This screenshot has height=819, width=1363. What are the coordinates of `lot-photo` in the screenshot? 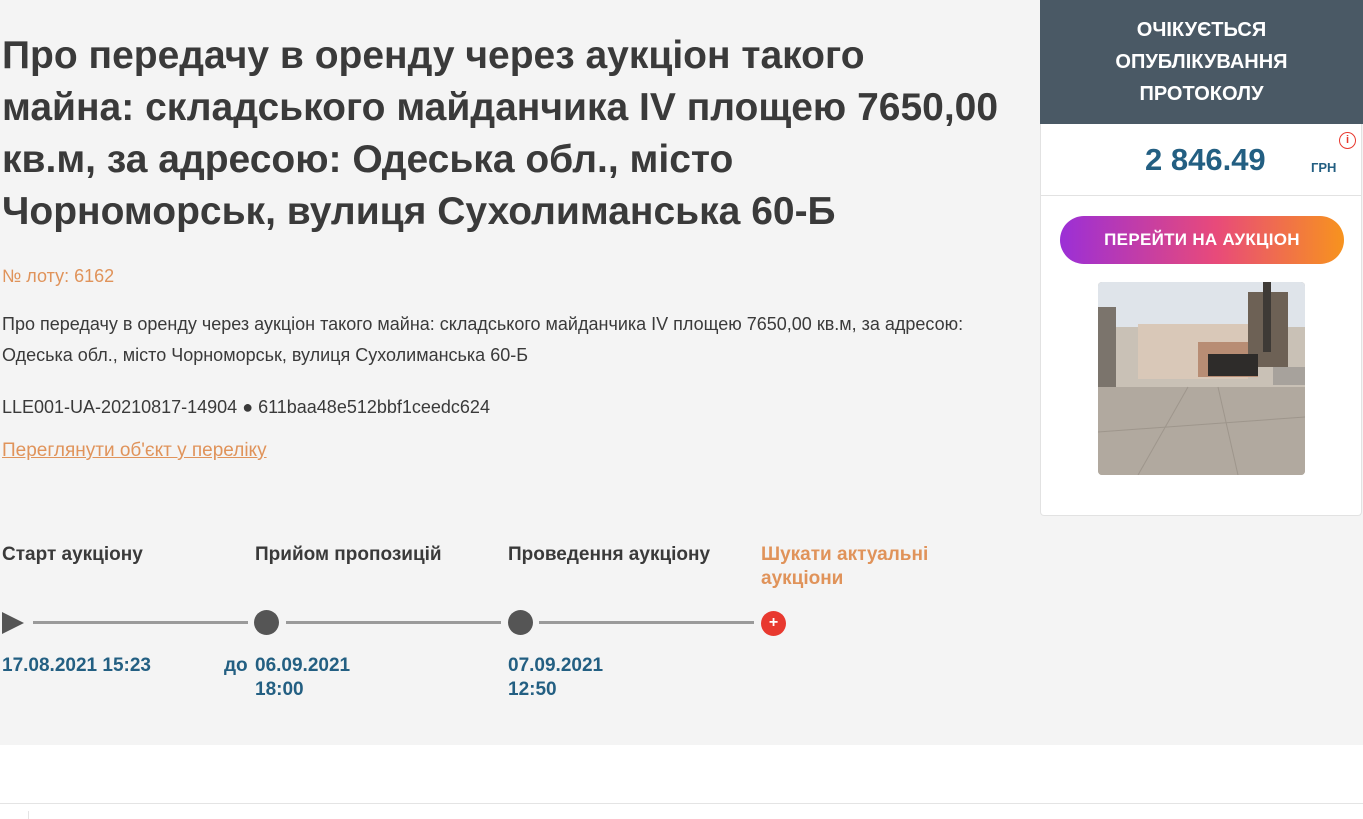 It's located at (1201, 378).